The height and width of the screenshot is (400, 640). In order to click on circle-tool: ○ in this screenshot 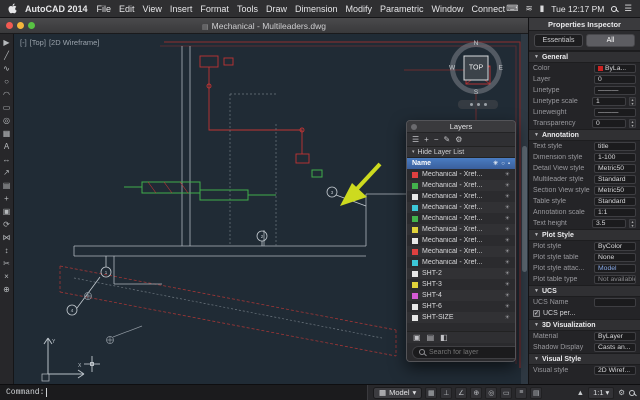, I will do `click(7, 81)`.